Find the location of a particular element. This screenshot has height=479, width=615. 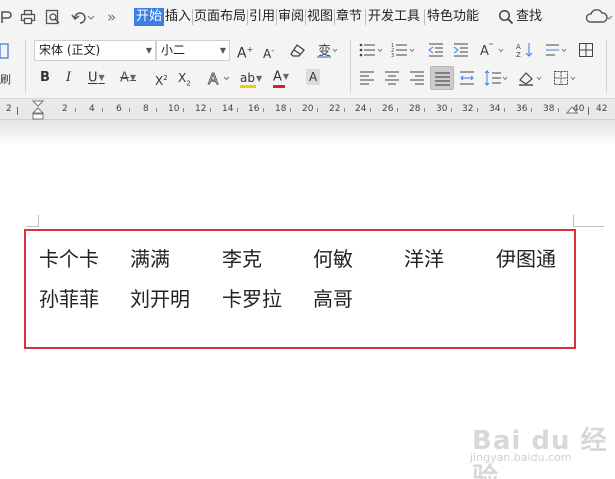

highlight-icon: ab▼ is located at coordinates (251, 79).